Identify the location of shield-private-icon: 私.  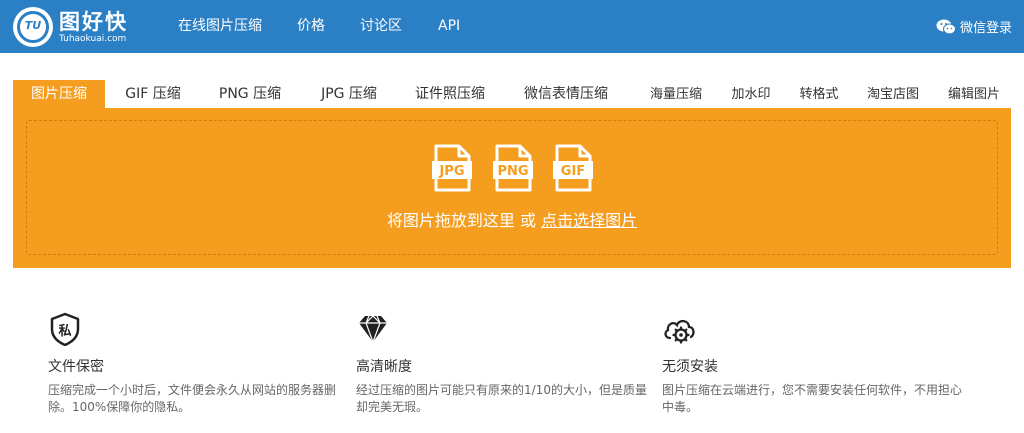
(65, 329).